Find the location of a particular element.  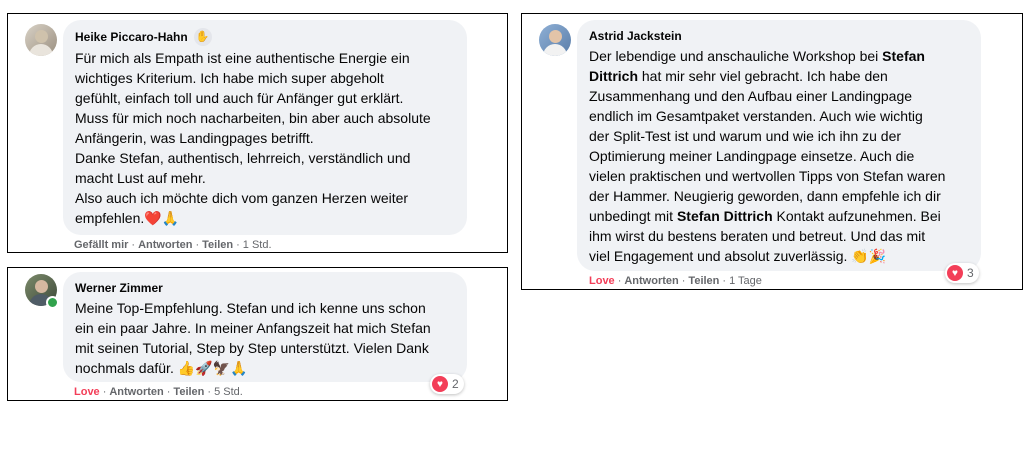

wave-hand-icon: ✋ is located at coordinates (202, 37).